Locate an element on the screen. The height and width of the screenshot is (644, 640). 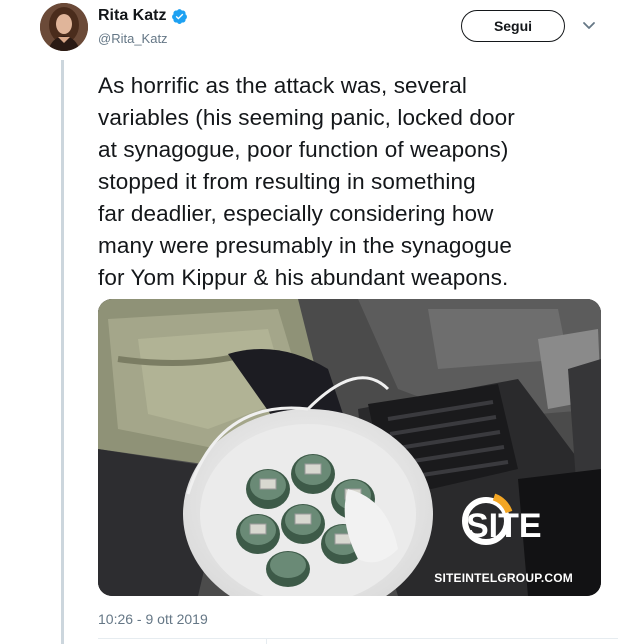
svg-text: SITE is located at coordinates (504, 526).